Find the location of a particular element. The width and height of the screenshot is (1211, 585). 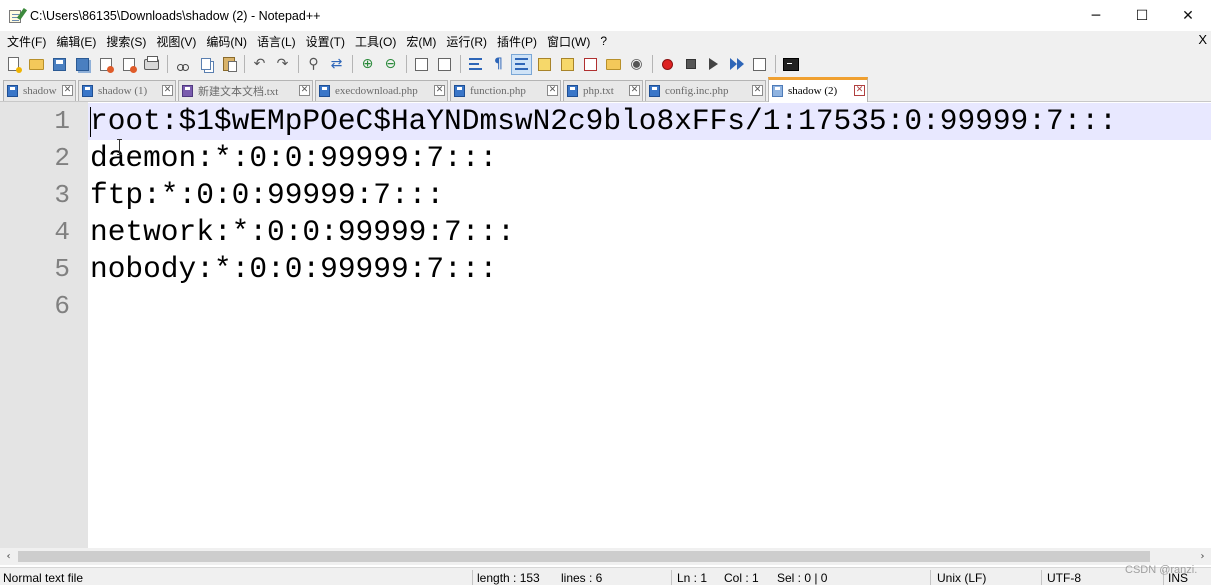

find-icon: ⚲ is located at coordinates (313, 64).